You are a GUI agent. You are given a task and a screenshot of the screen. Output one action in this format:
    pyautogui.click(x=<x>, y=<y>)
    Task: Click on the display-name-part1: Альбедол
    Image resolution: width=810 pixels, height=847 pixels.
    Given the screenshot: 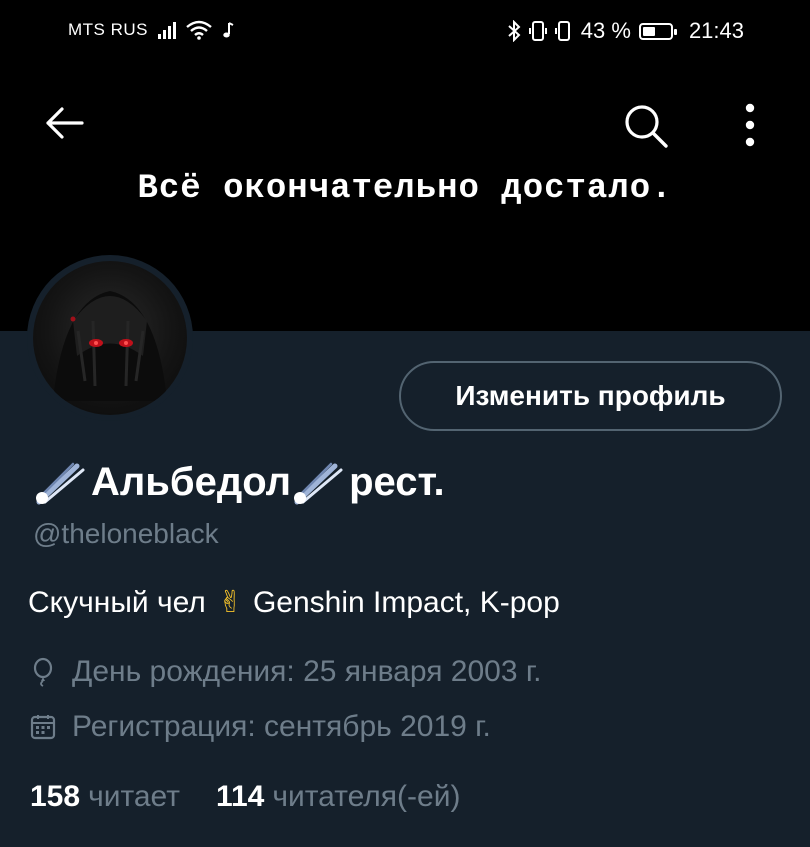 What is the action you would take?
    pyautogui.click(x=191, y=481)
    